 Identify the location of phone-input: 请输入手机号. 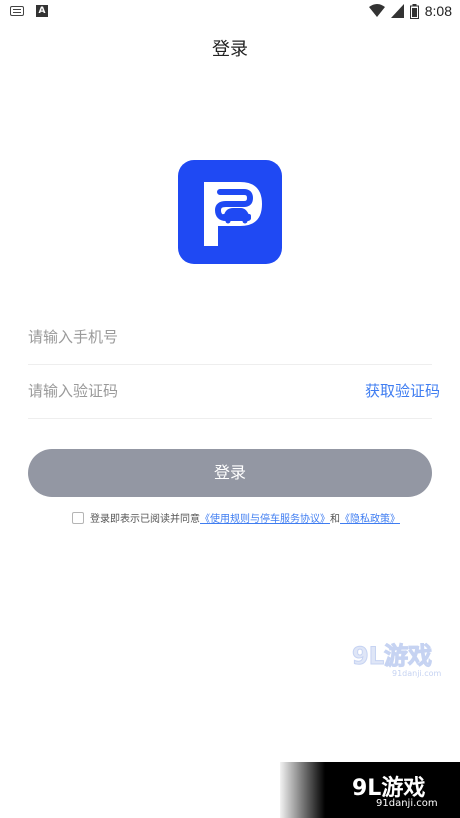
(73, 336).